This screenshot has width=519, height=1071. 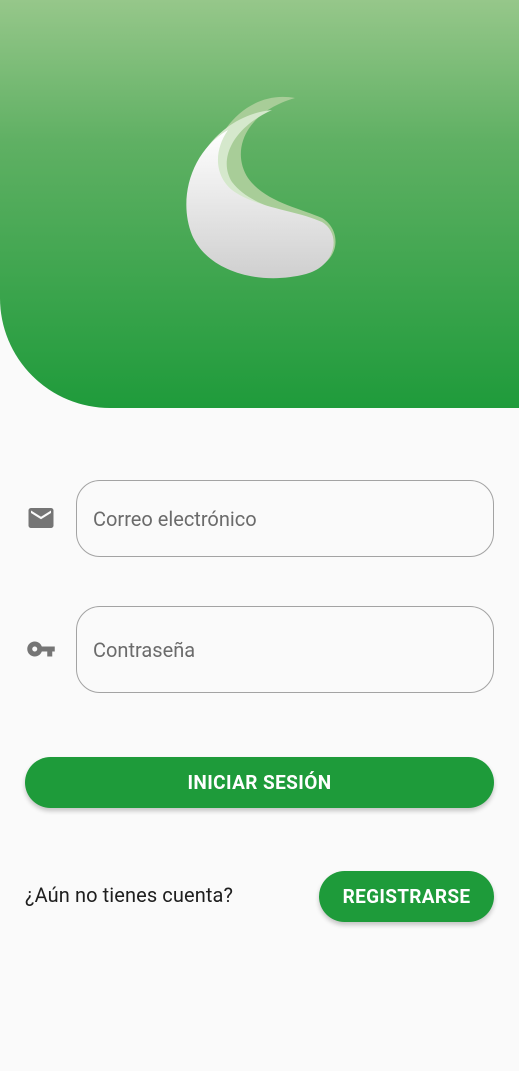 I want to click on key-icon, so click(x=41, y=649).